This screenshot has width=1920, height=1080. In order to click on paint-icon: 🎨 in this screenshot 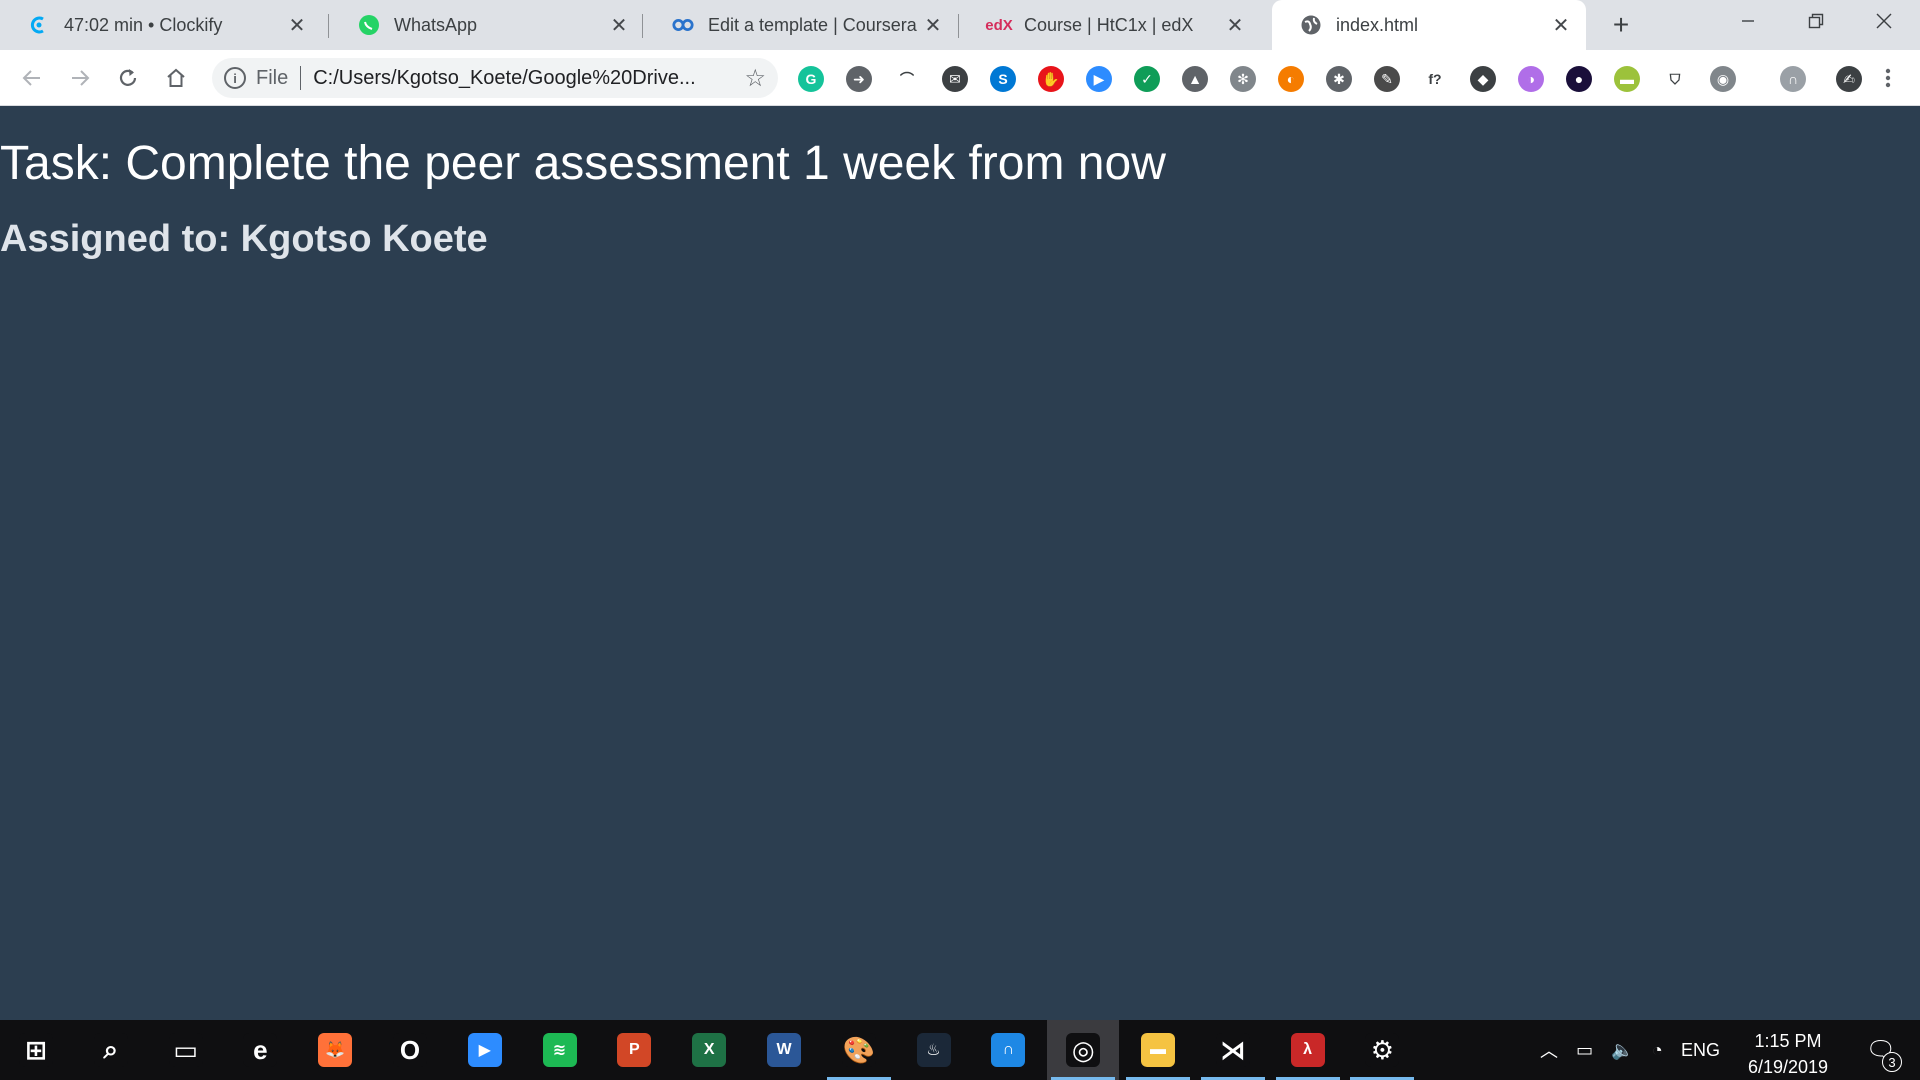, I will do `click(858, 1050)`.